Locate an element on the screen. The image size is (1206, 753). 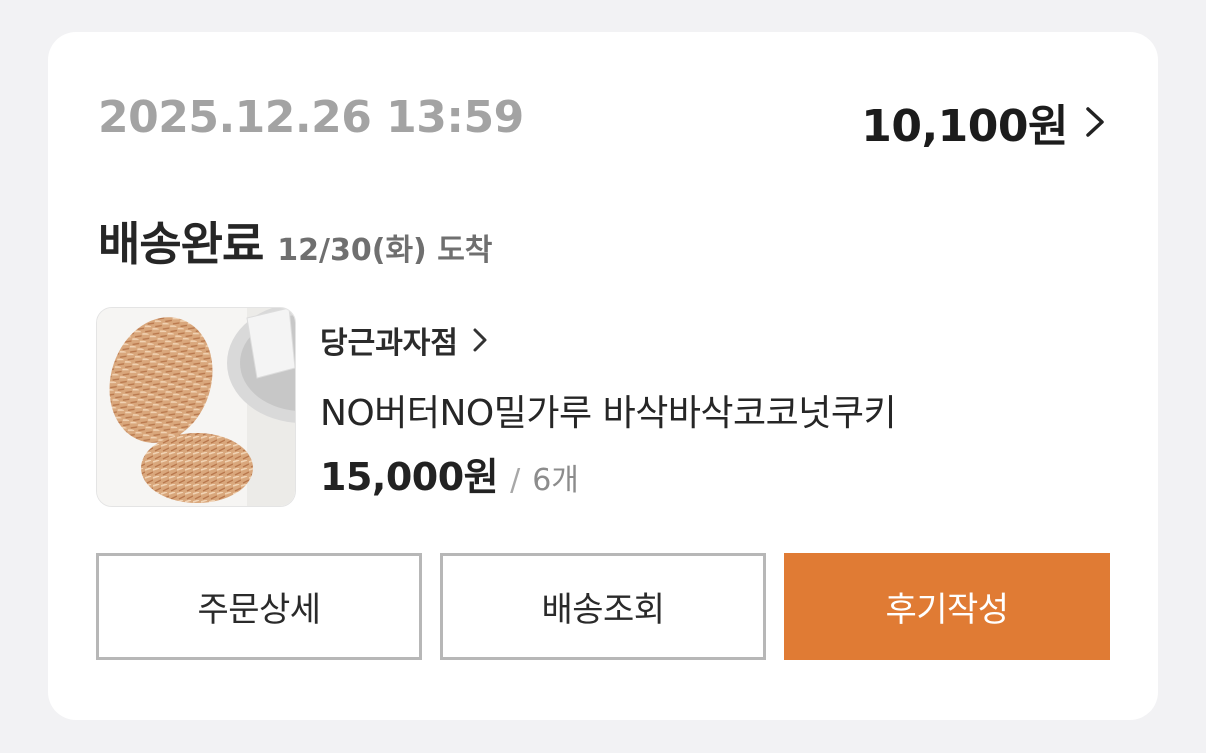
shop-name: 당근과자점 is located at coordinates (389, 343).